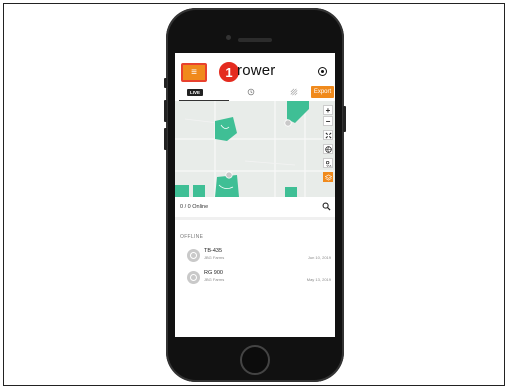  I want to click on zoom-out-button: −, so click(328, 121).